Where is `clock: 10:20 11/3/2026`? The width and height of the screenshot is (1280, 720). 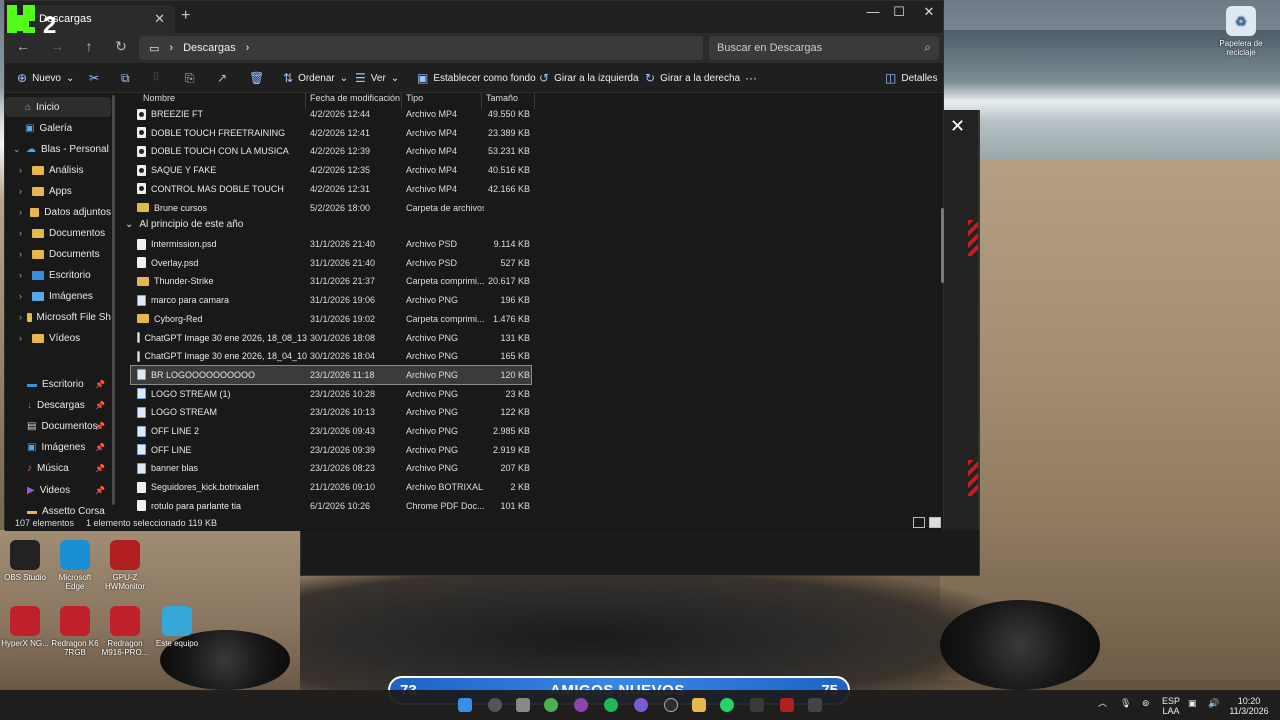 clock: 10:20 11/3/2026 is located at coordinates (1249, 706).